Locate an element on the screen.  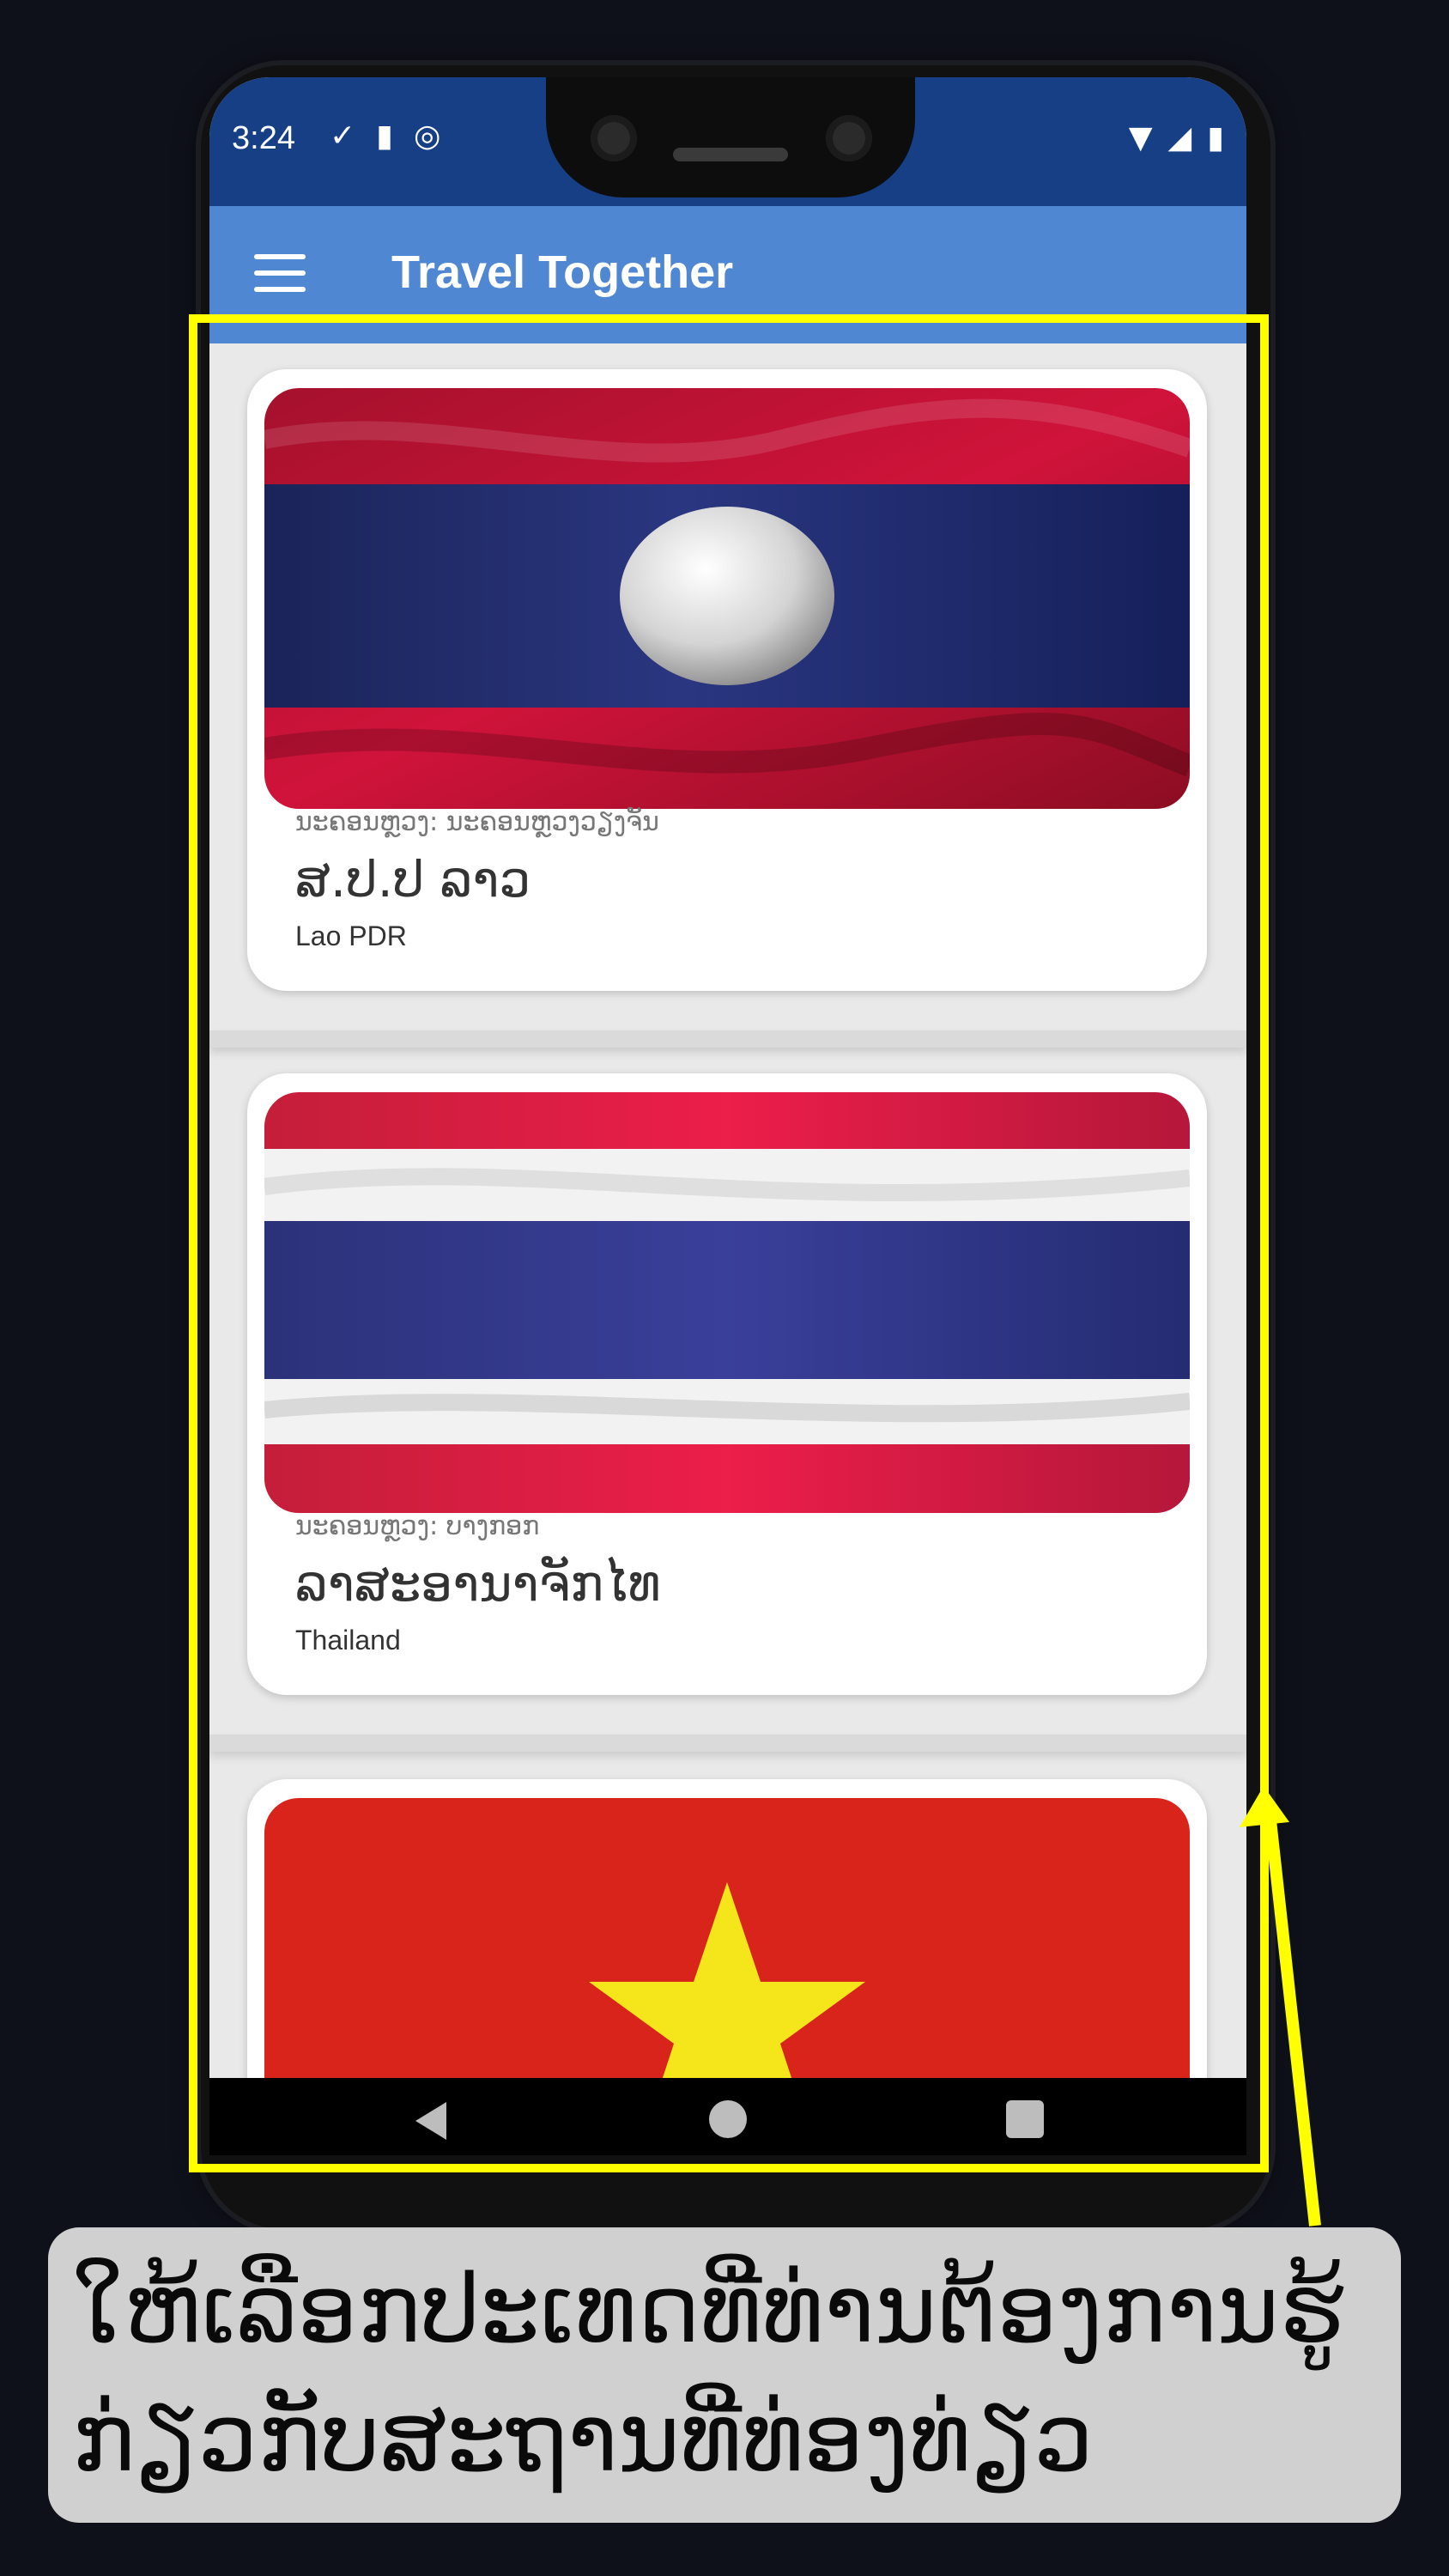
country-name-lao: ລາສະອານາຈັກໄທ is located at coordinates (478, 1583).